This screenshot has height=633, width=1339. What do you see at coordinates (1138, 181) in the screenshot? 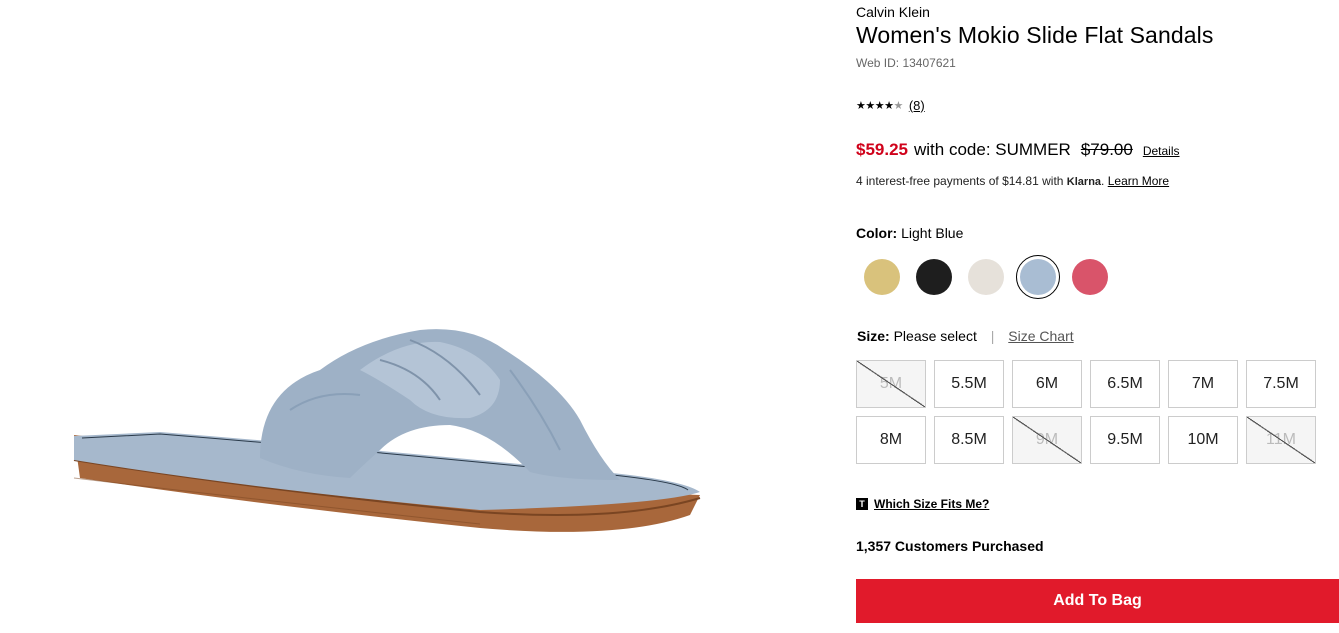
I see `learn-more-link: Learn More` at bounding box center [1138, 181].